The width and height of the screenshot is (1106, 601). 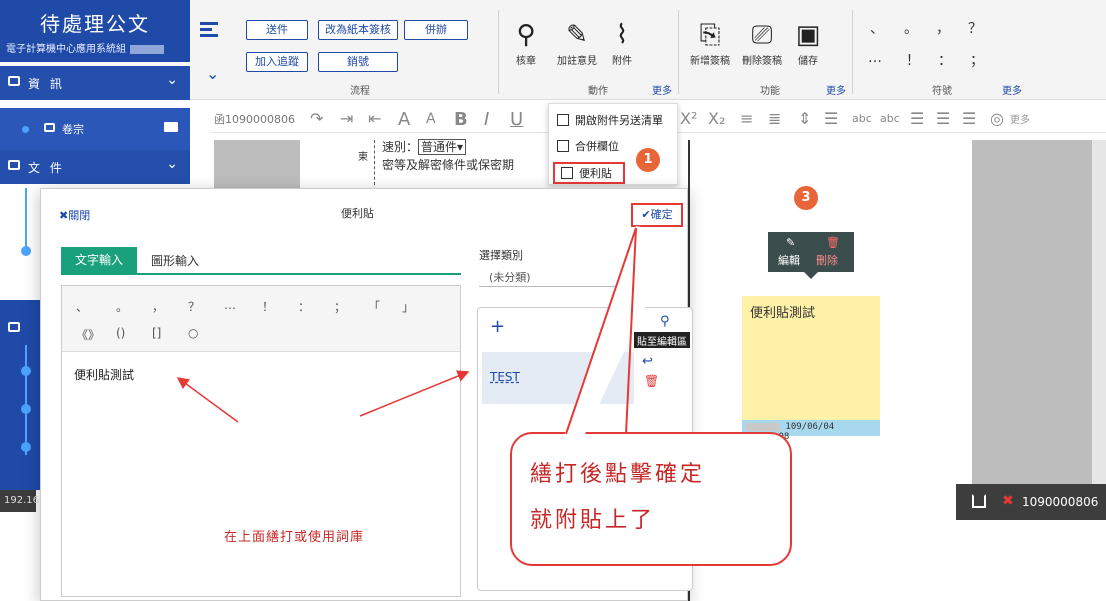 What do you see at coordinates (316, 118) in the screenshot?
I see `redo-icon: ↷` at bounding box center [316, 118].